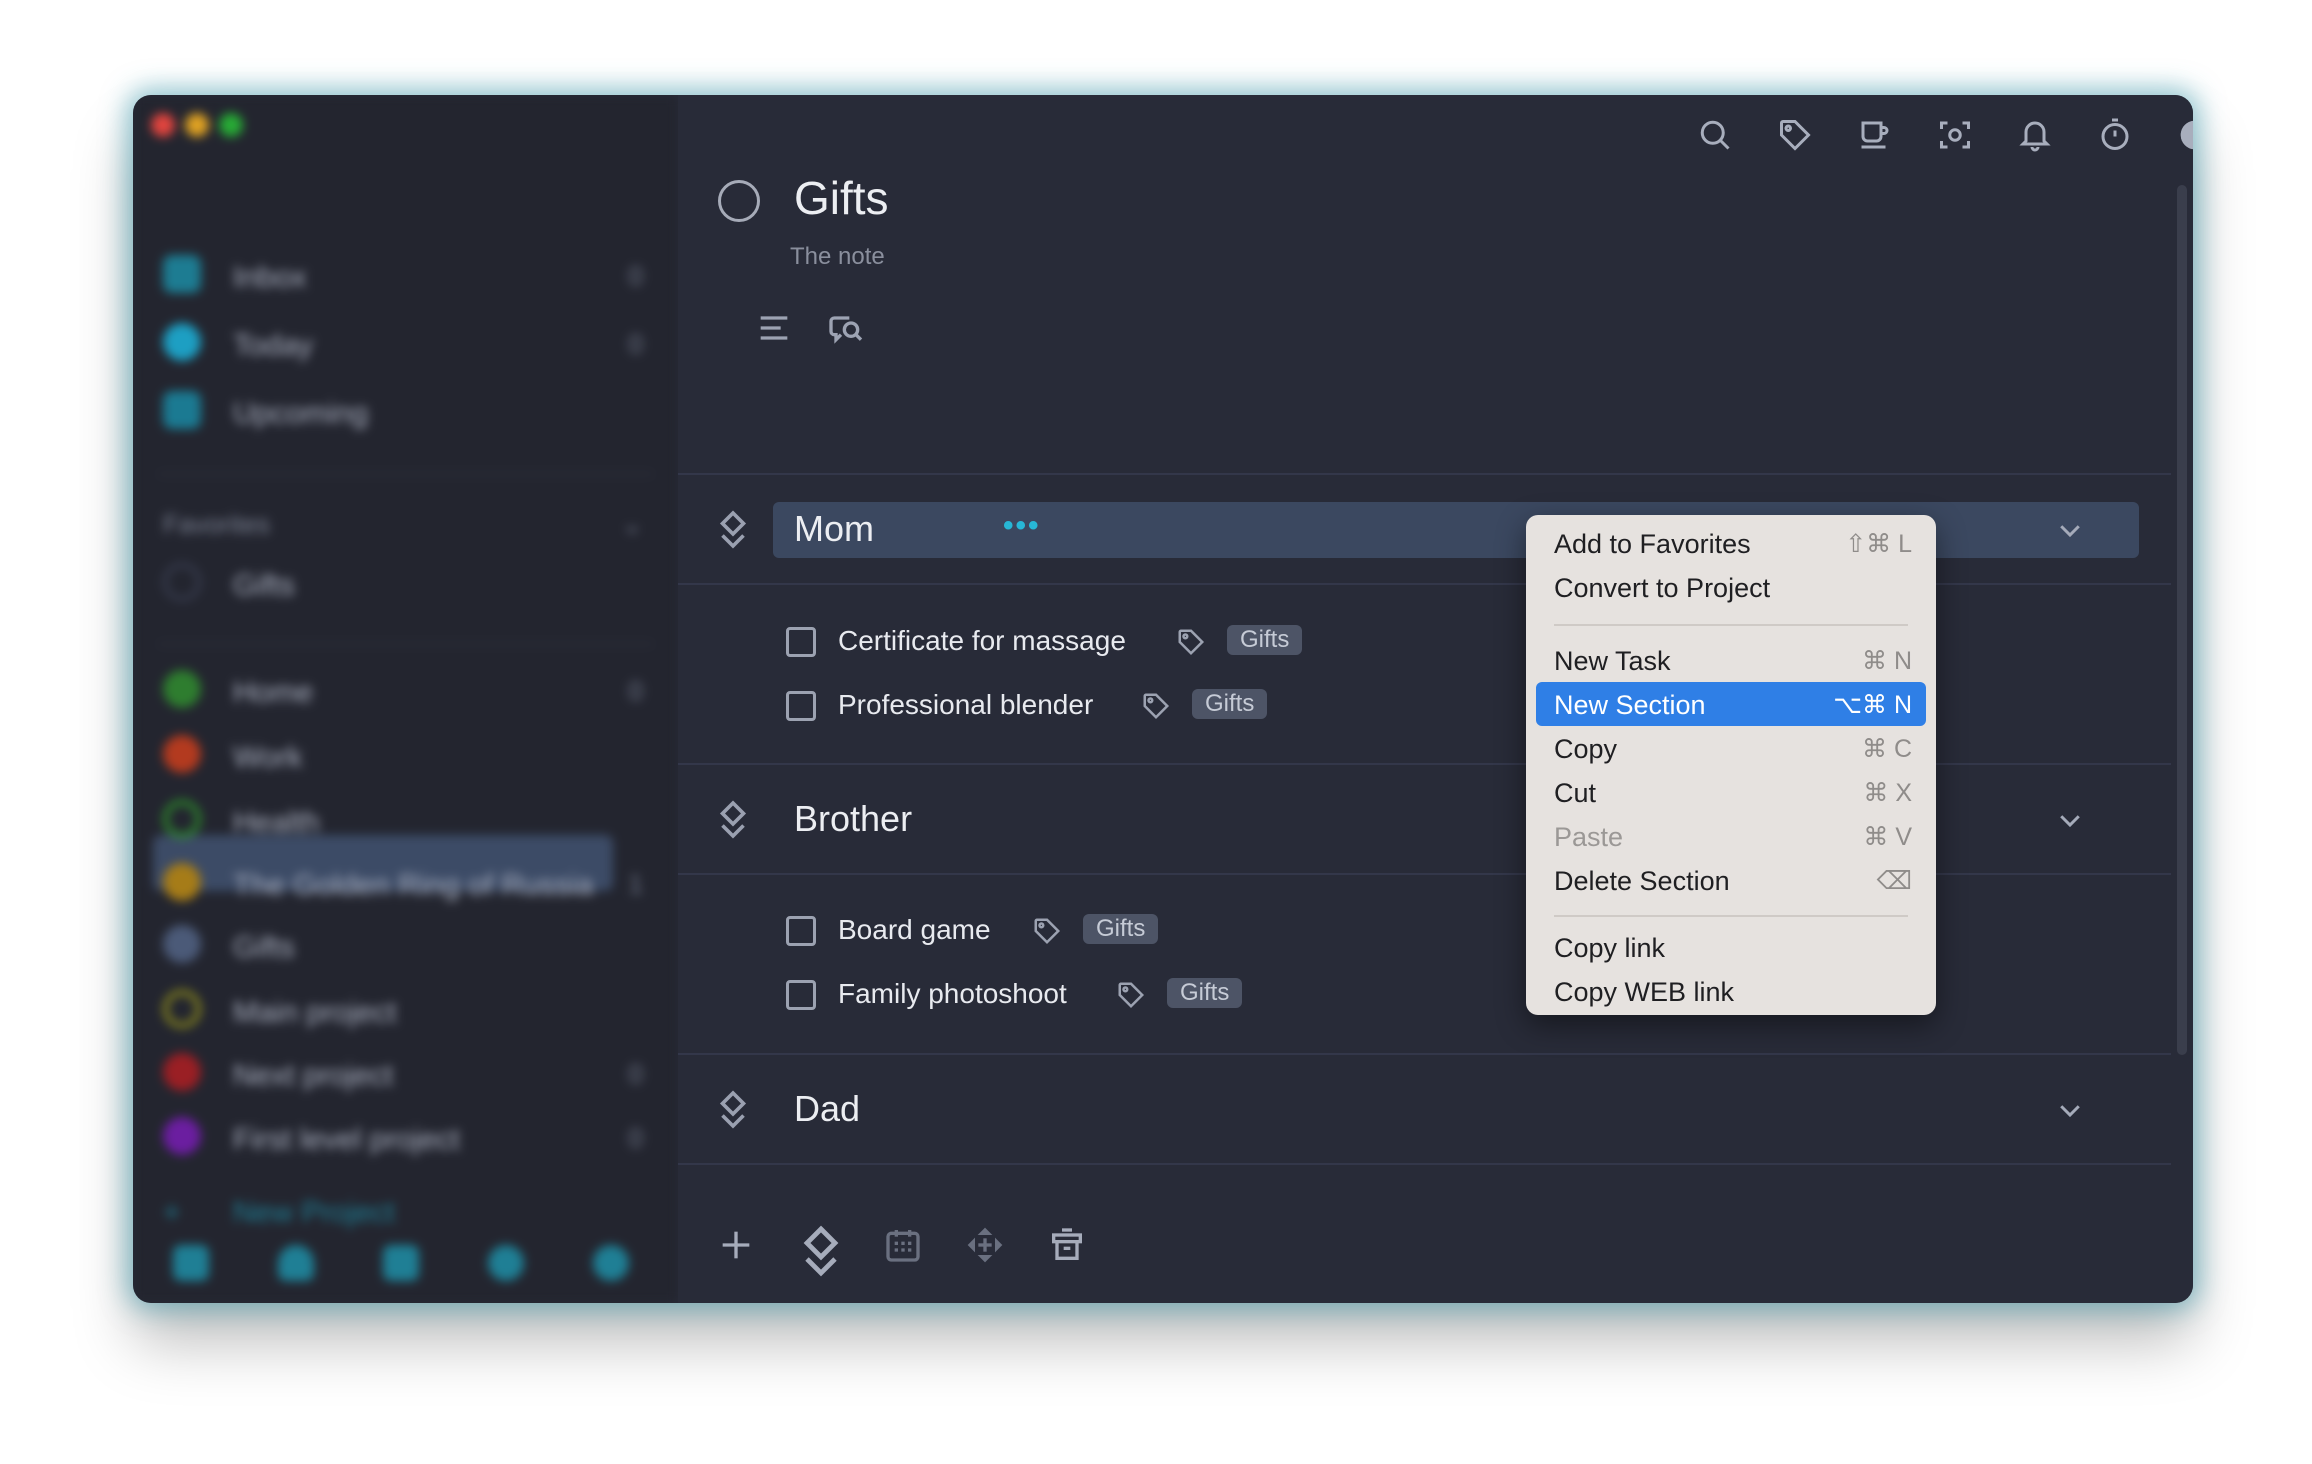 This screenshot has height=1464, width=2312. I want to click on calendar-icon, so click(903, 1245).